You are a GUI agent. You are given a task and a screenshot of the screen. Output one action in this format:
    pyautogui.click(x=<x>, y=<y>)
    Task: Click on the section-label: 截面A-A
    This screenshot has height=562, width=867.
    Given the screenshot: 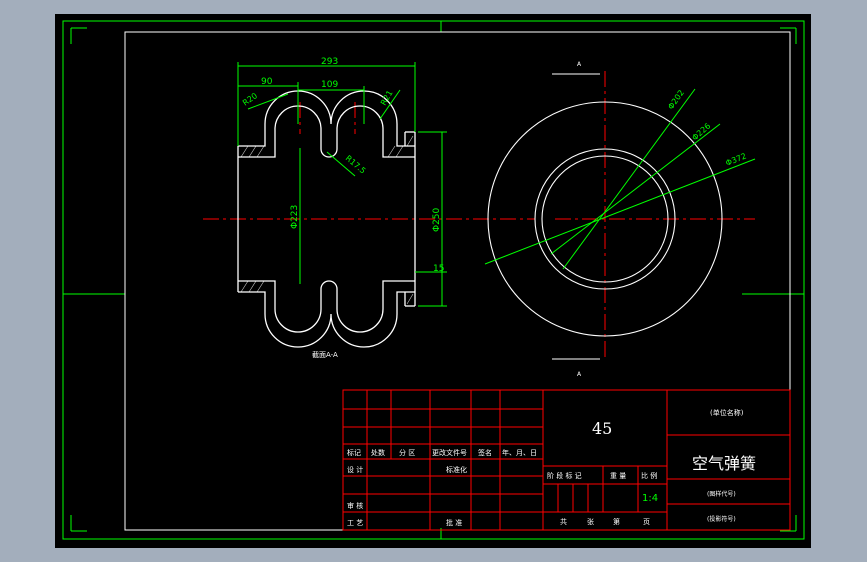 What is the action you would take?
    pyautogui.click(x=325, y=354)
    